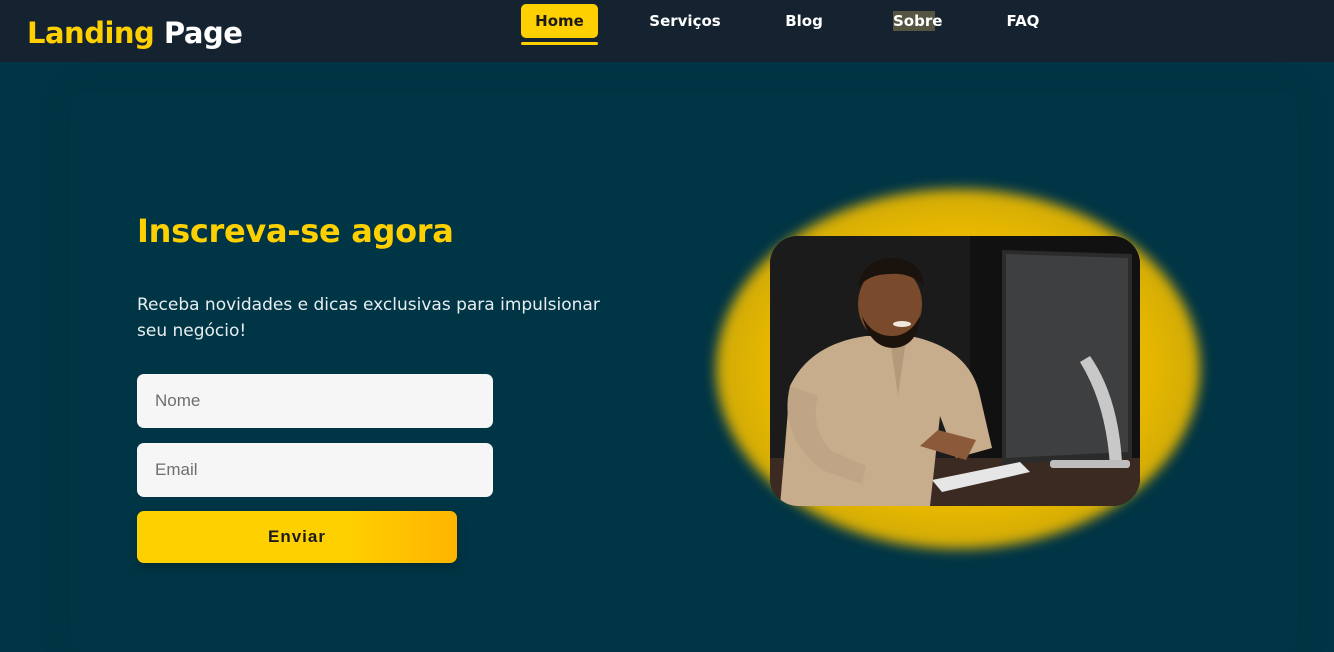 The image size is (1334, 652). Describe the element at coordinates (315, 470) in the screenshot. I see `email-input` at that location.